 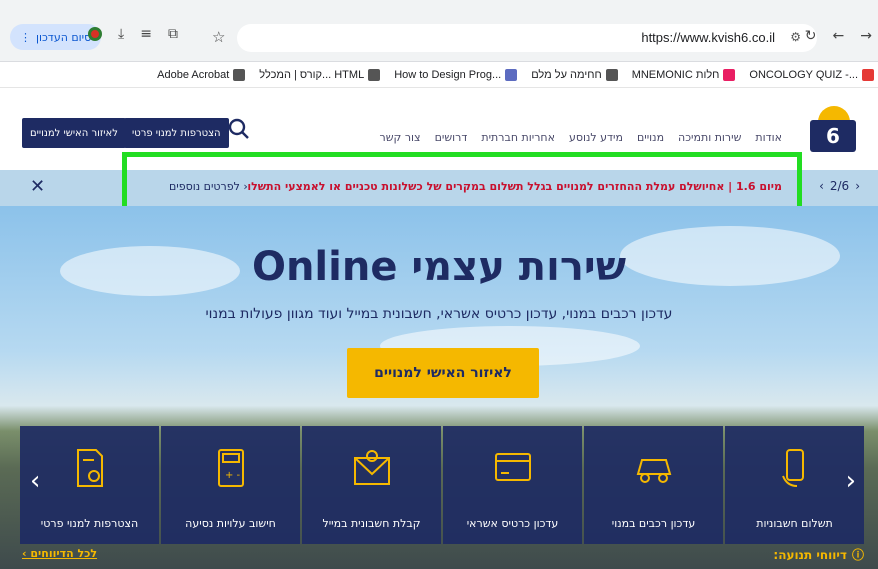 I want to click on cards-next-icon: ›, so click(x=851, y=481).